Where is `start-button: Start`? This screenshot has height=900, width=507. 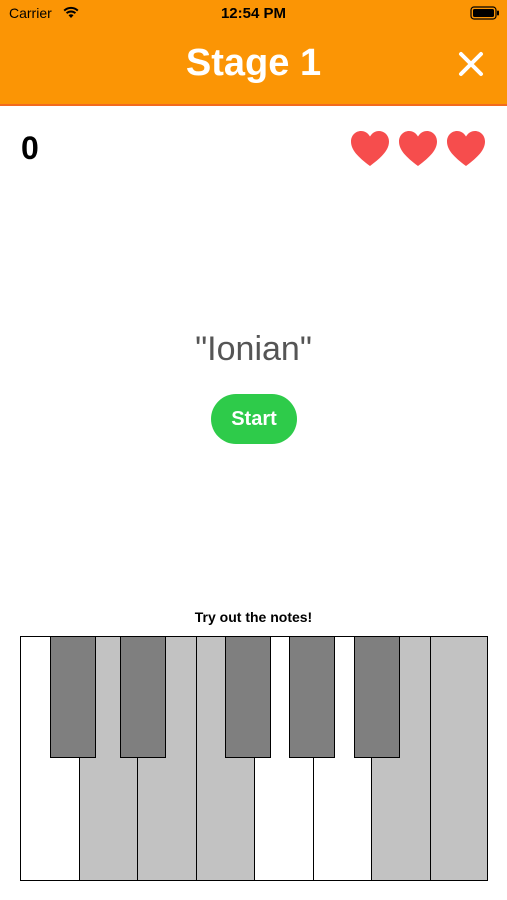
start-button: Start is located at coordinates (254, 419).